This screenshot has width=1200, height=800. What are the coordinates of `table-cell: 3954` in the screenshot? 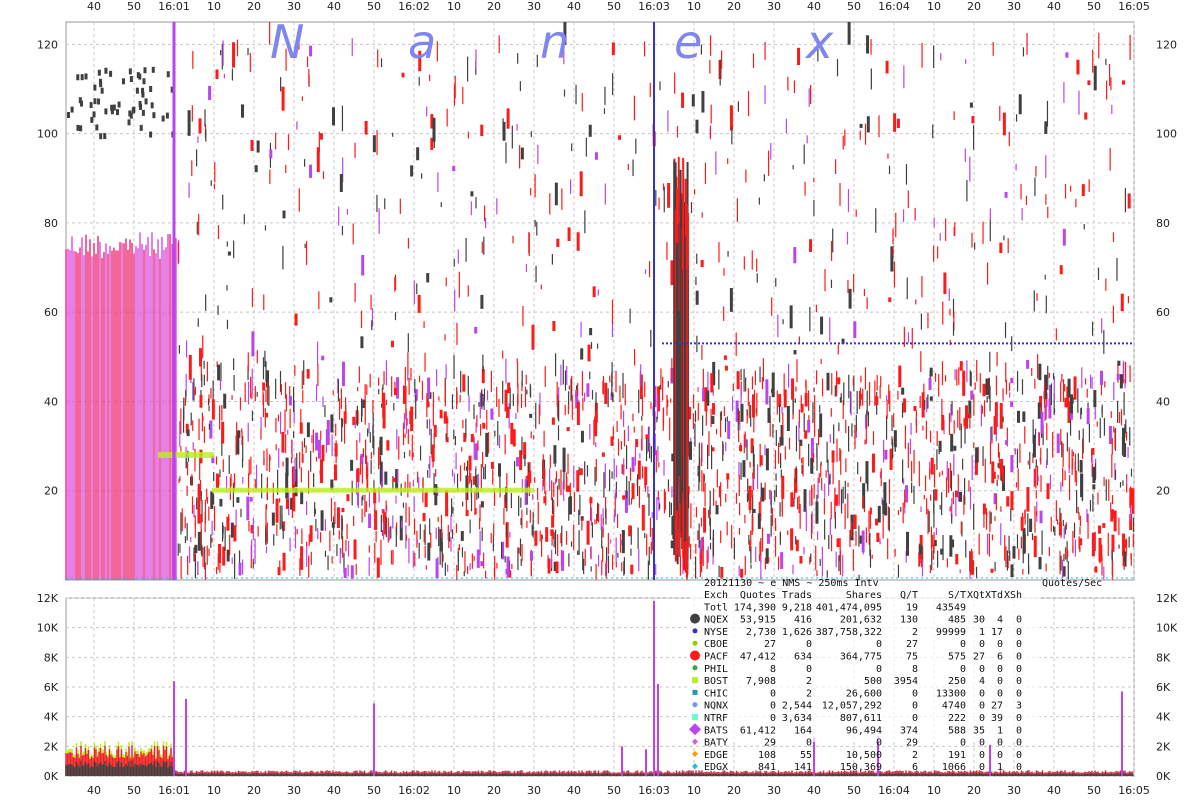 It's located at (906, 681).